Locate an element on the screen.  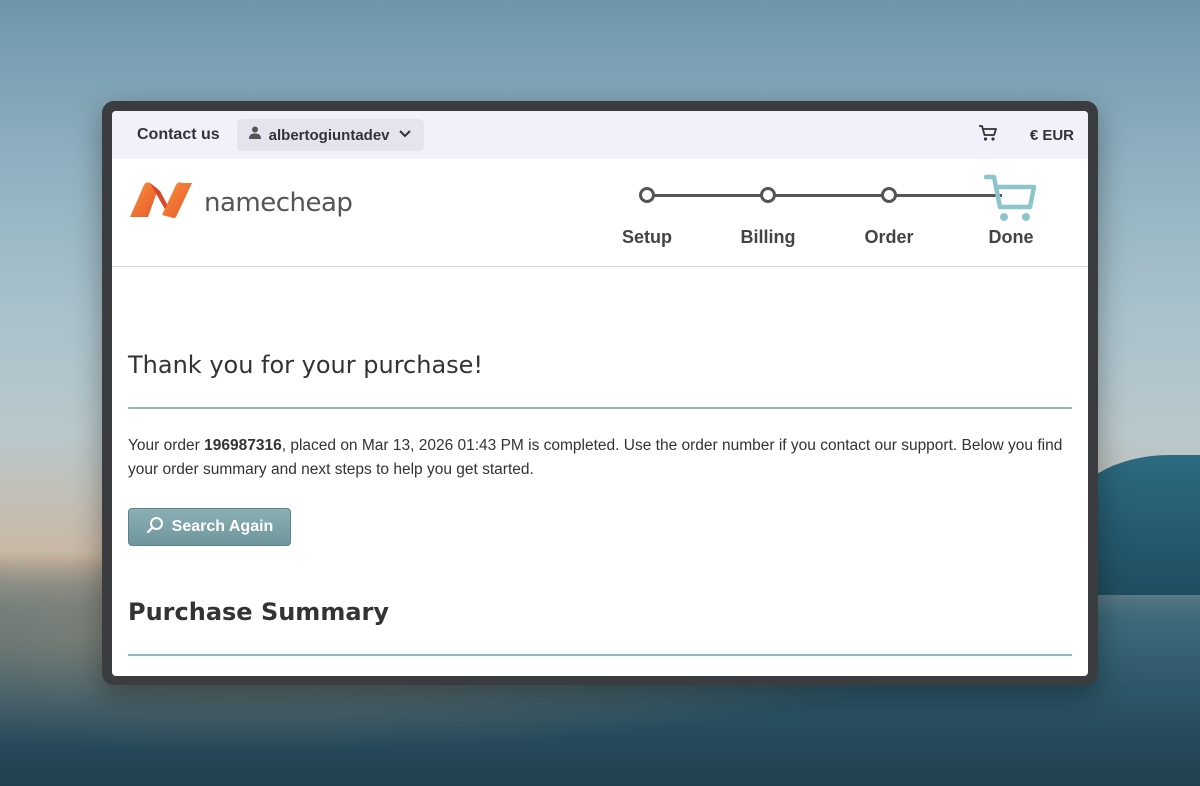
cart-icon is located at coordinates (988, 135).